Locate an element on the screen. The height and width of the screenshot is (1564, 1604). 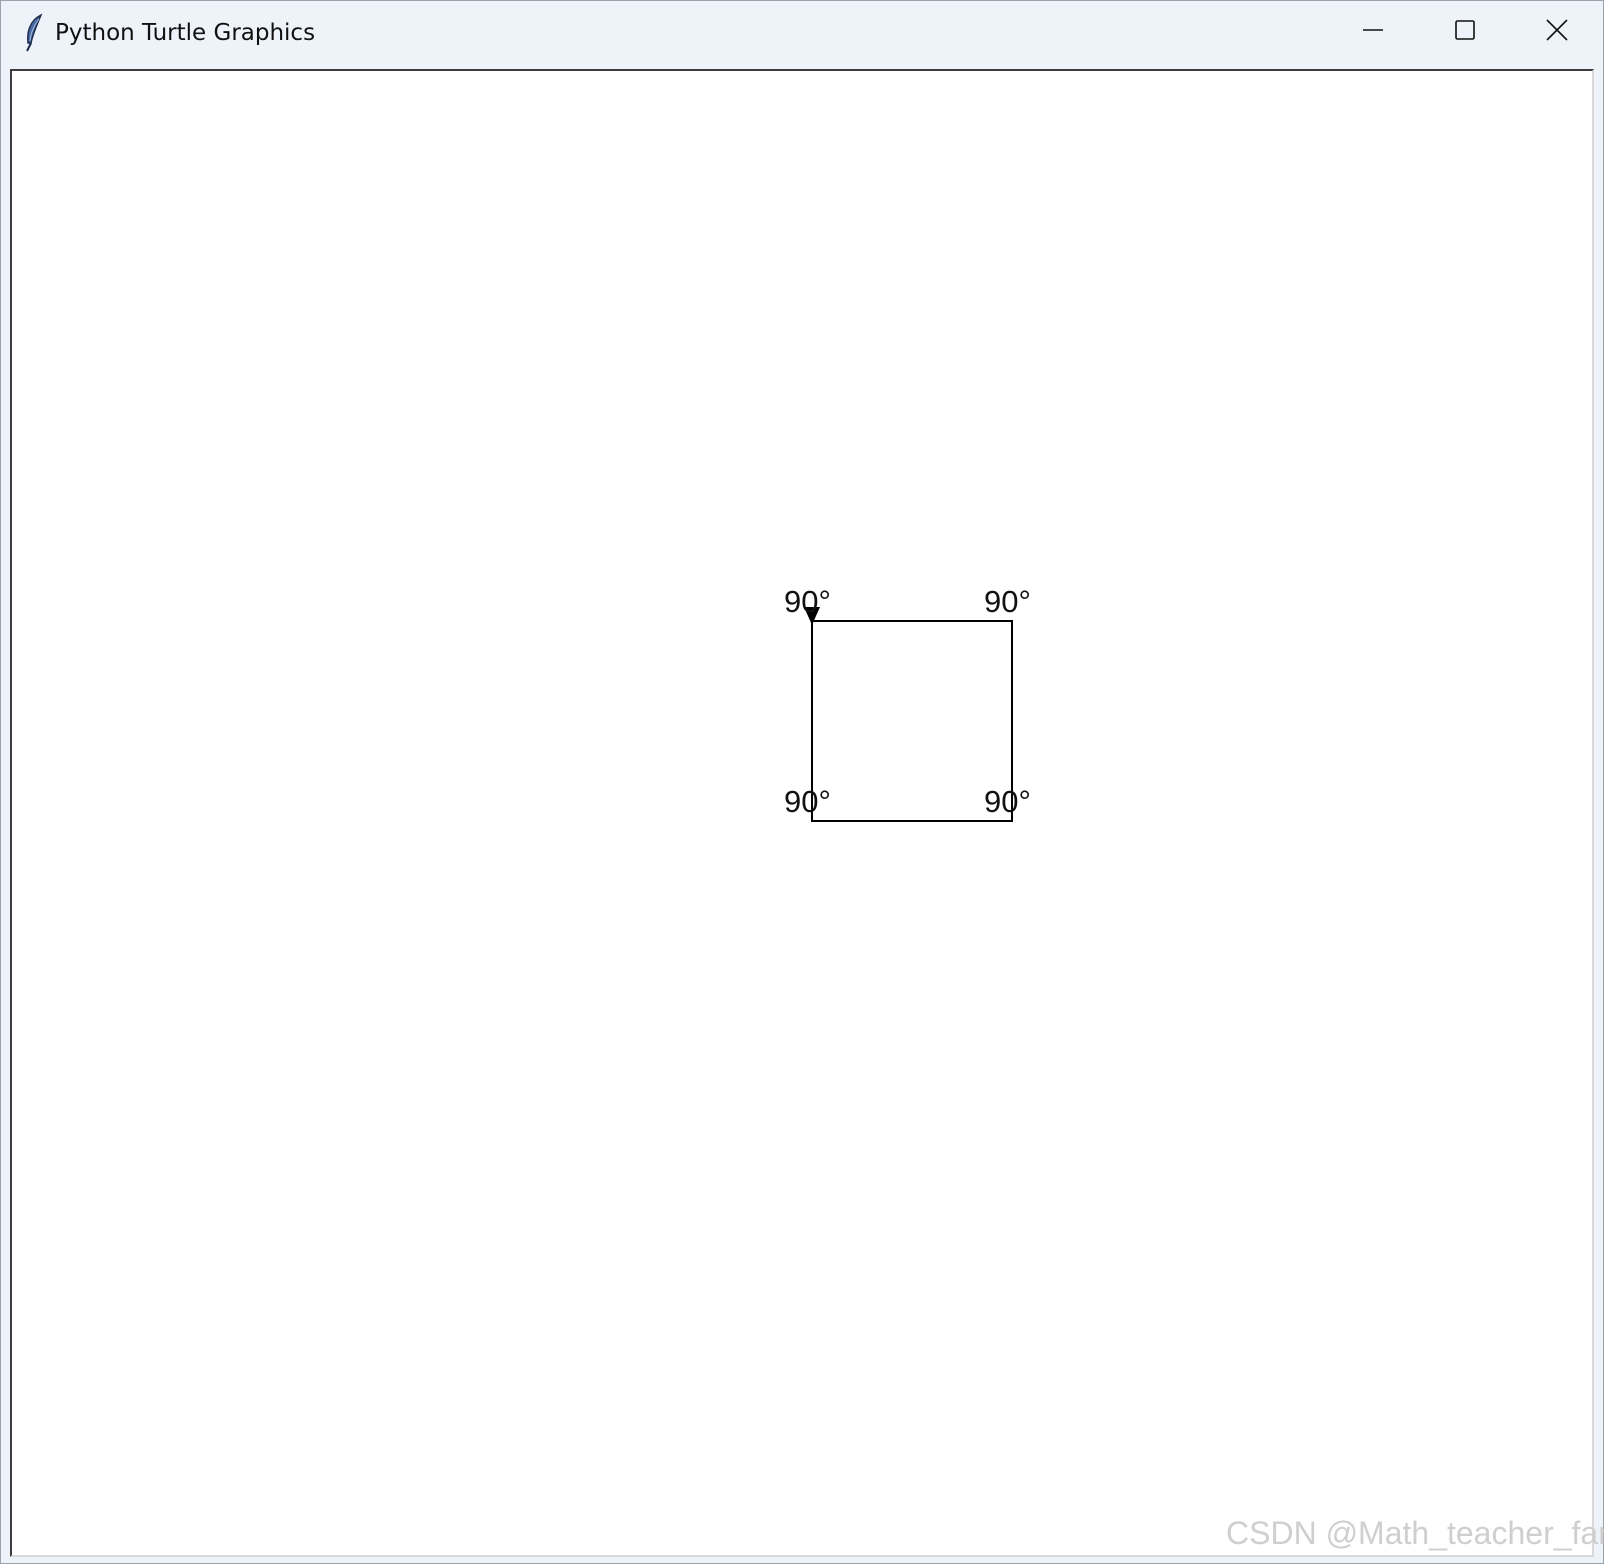
minimize-button is located at coordinates (1373, 32).